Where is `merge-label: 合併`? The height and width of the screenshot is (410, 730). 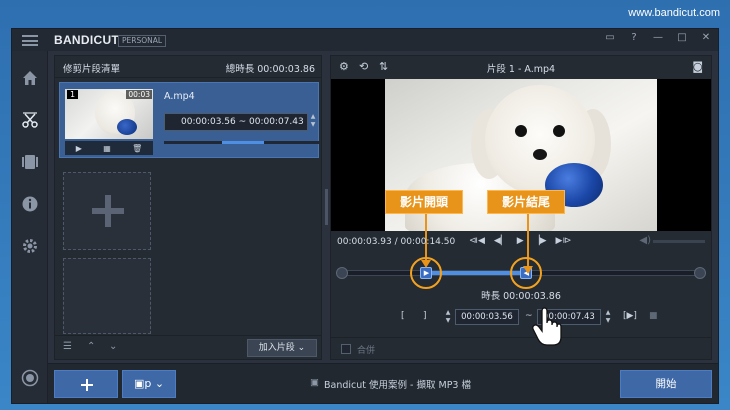
merge-label: 合併 is located at coordinates (366, 351).